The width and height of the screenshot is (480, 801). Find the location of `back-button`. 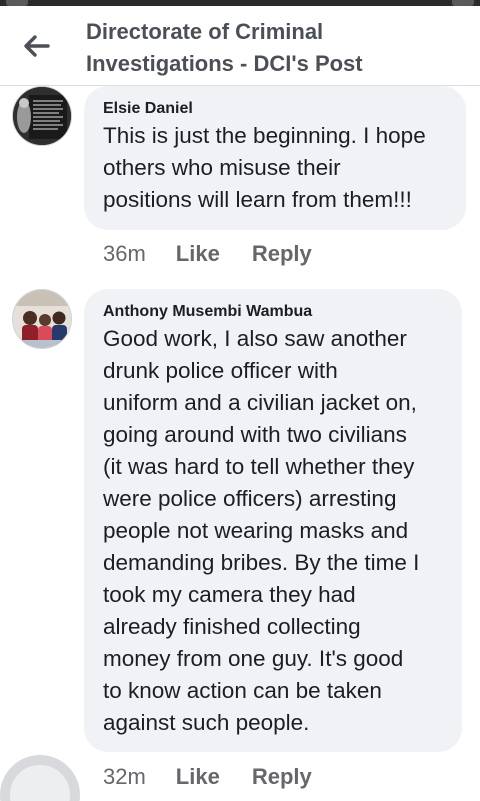

back-button is located at coordinates (36, 46).